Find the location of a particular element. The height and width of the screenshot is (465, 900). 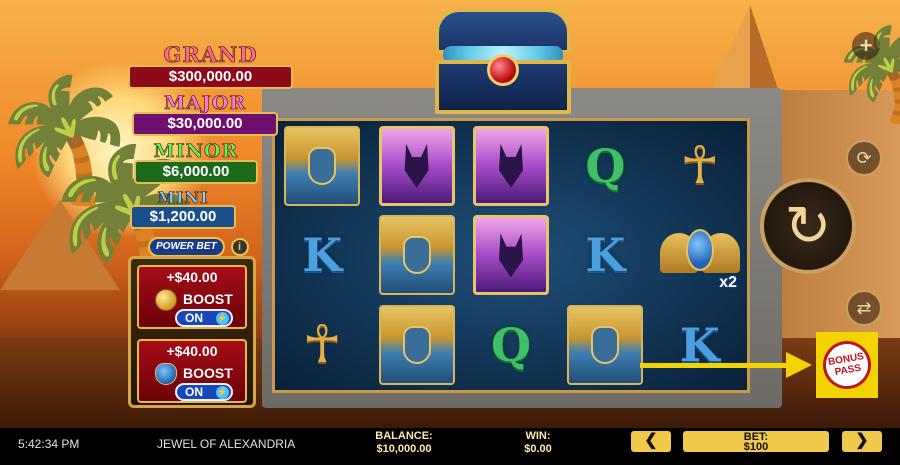

autoplay-button: ⟳ is located at coordinates (864, 158).